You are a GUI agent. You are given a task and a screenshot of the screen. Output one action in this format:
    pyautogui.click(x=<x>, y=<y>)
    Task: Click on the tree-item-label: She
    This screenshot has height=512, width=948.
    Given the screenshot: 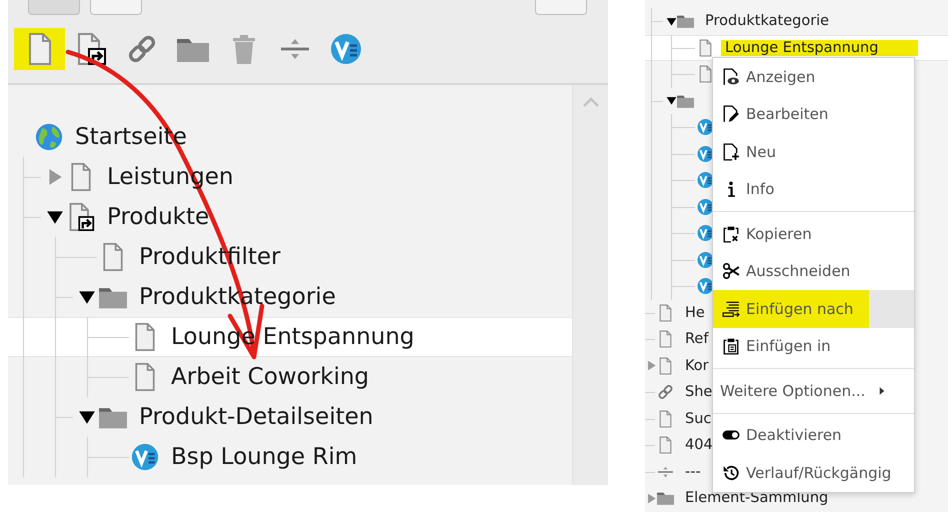 What is the action you would take?
    pyautogui.click(x=698, y=392)
    